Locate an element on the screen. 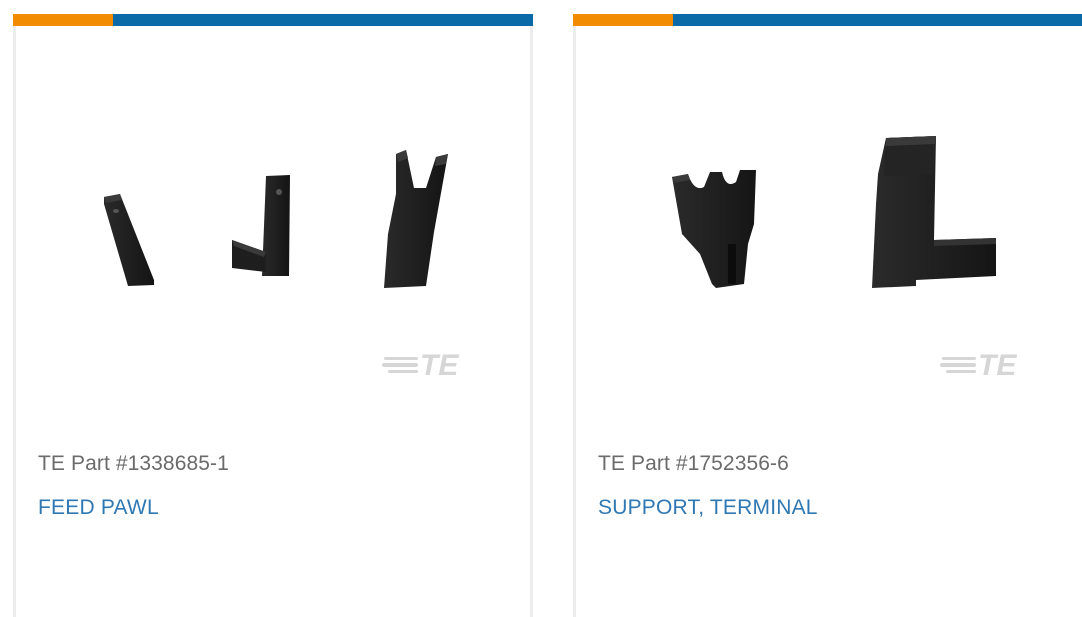  part-name-link: SUPPORT, TERMINAL is located at coordinates (708, 508).